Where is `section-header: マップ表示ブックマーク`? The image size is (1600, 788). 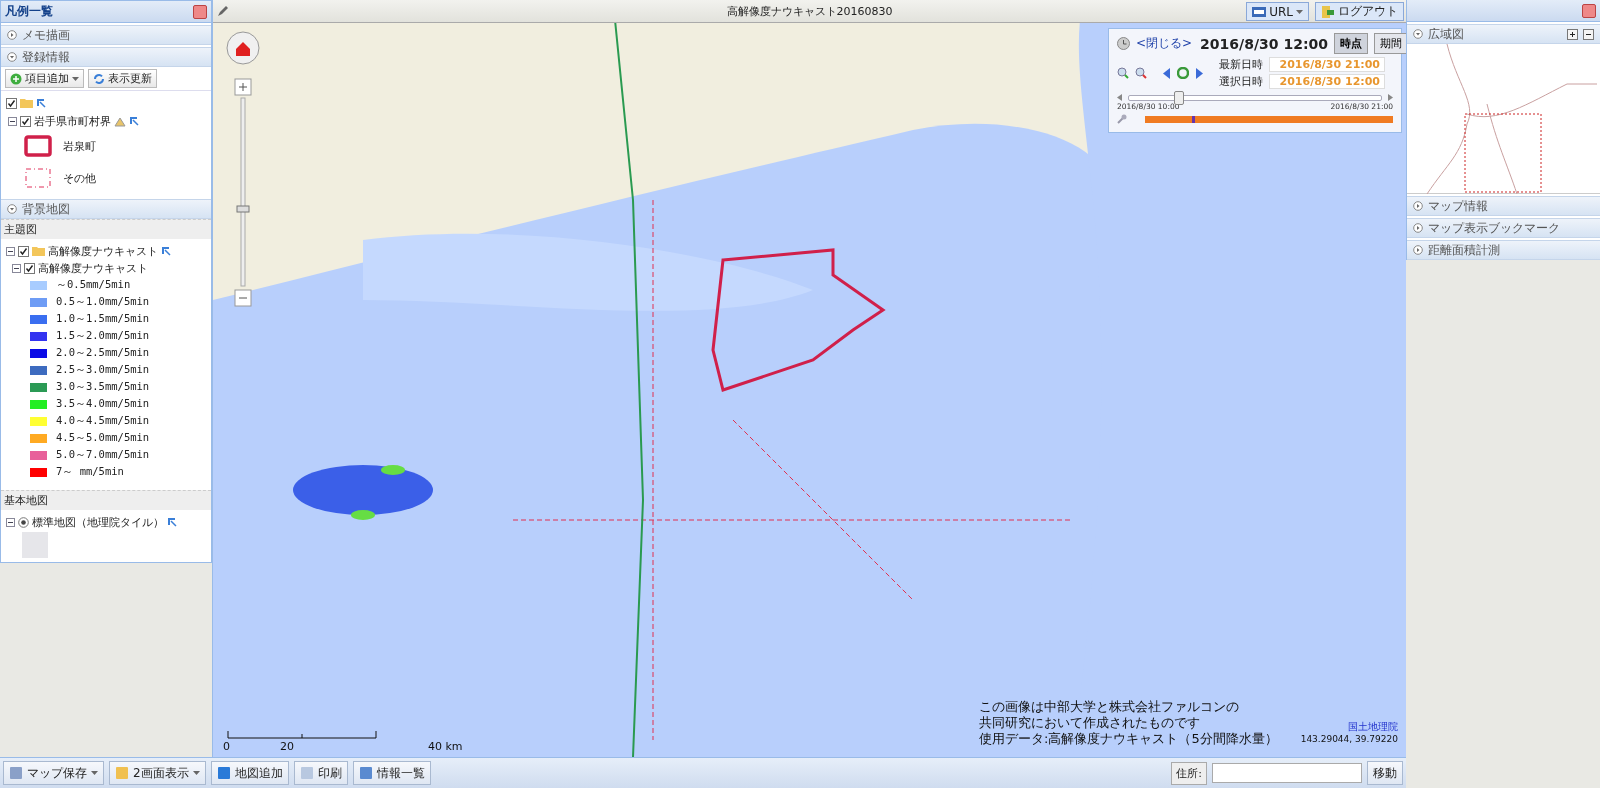 section-header: マップ表示ブックマーク is located at coordinates (1503, 228).